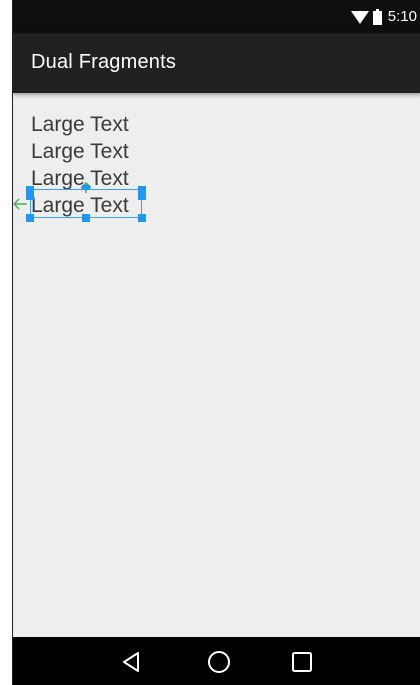 The width and height of the screenshot is (420, 685). What do you see at coordinates (142, 193) in the screenshot?
I see `resize-handle-top-right` at bounding box center [142, 193].